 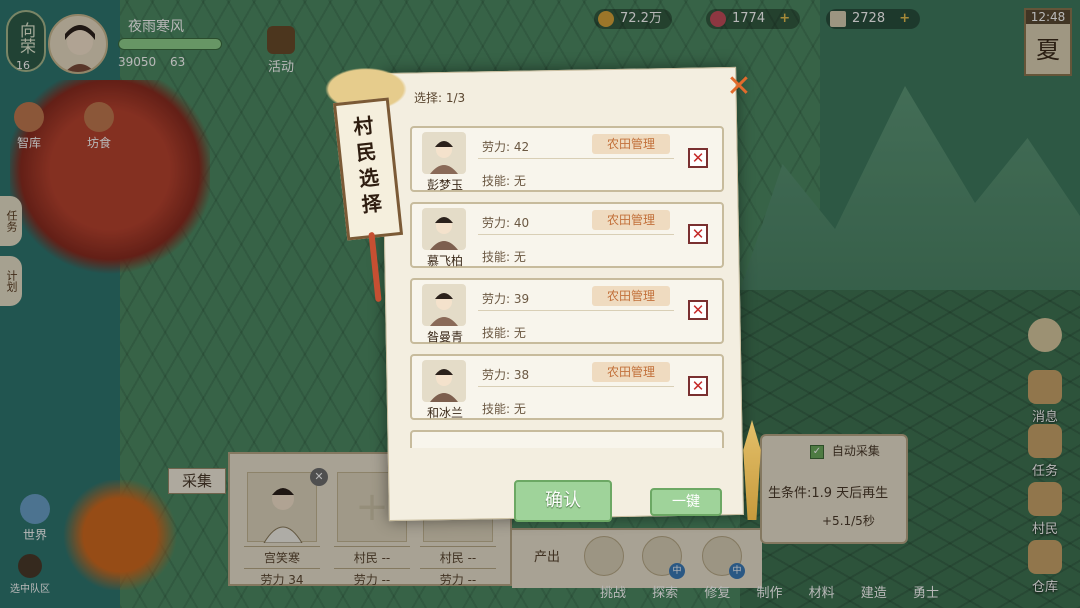 What do you see at coordinates (367, 165) in the screenshot?
I see `dialog-title: 村民选择` at bounding box center [367, 165].